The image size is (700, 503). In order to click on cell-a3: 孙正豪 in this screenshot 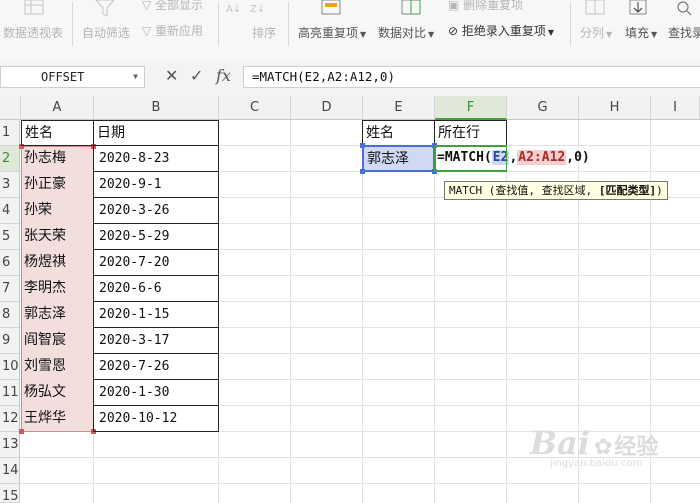, I will do `click(57, 185)`.